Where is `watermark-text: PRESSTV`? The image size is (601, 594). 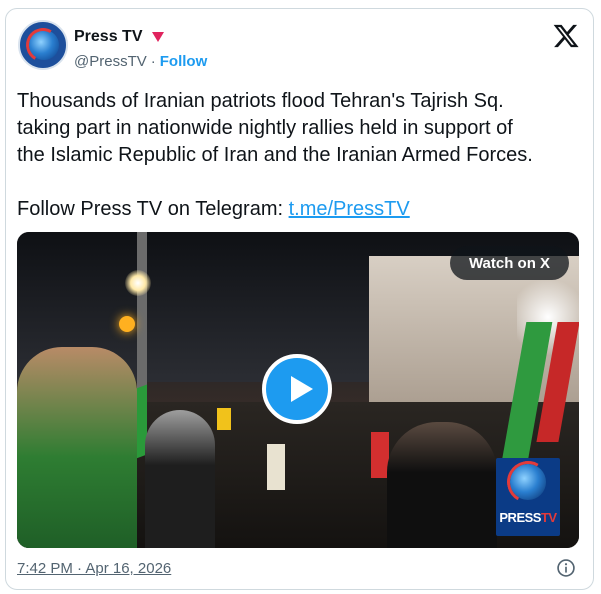
watermark-text: PRESSTV is located at coordinates (528, 517).